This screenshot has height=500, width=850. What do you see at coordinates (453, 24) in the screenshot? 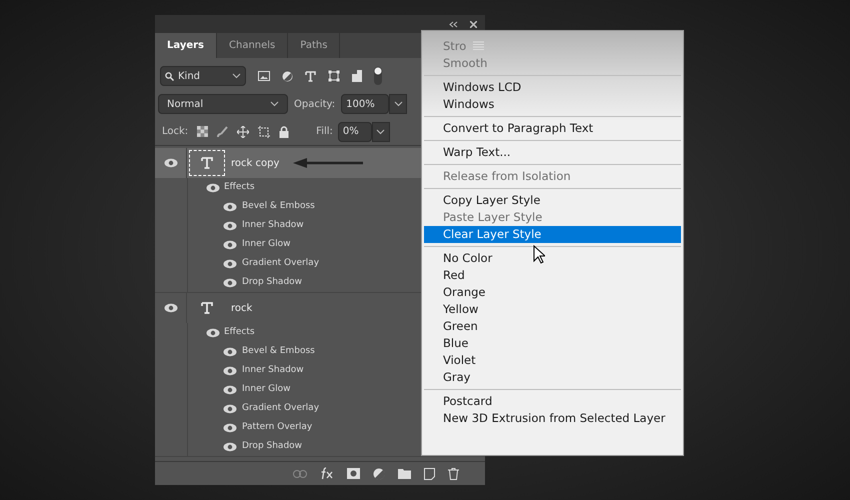
I see `collapse-icon` at bounding box center [453, 24].